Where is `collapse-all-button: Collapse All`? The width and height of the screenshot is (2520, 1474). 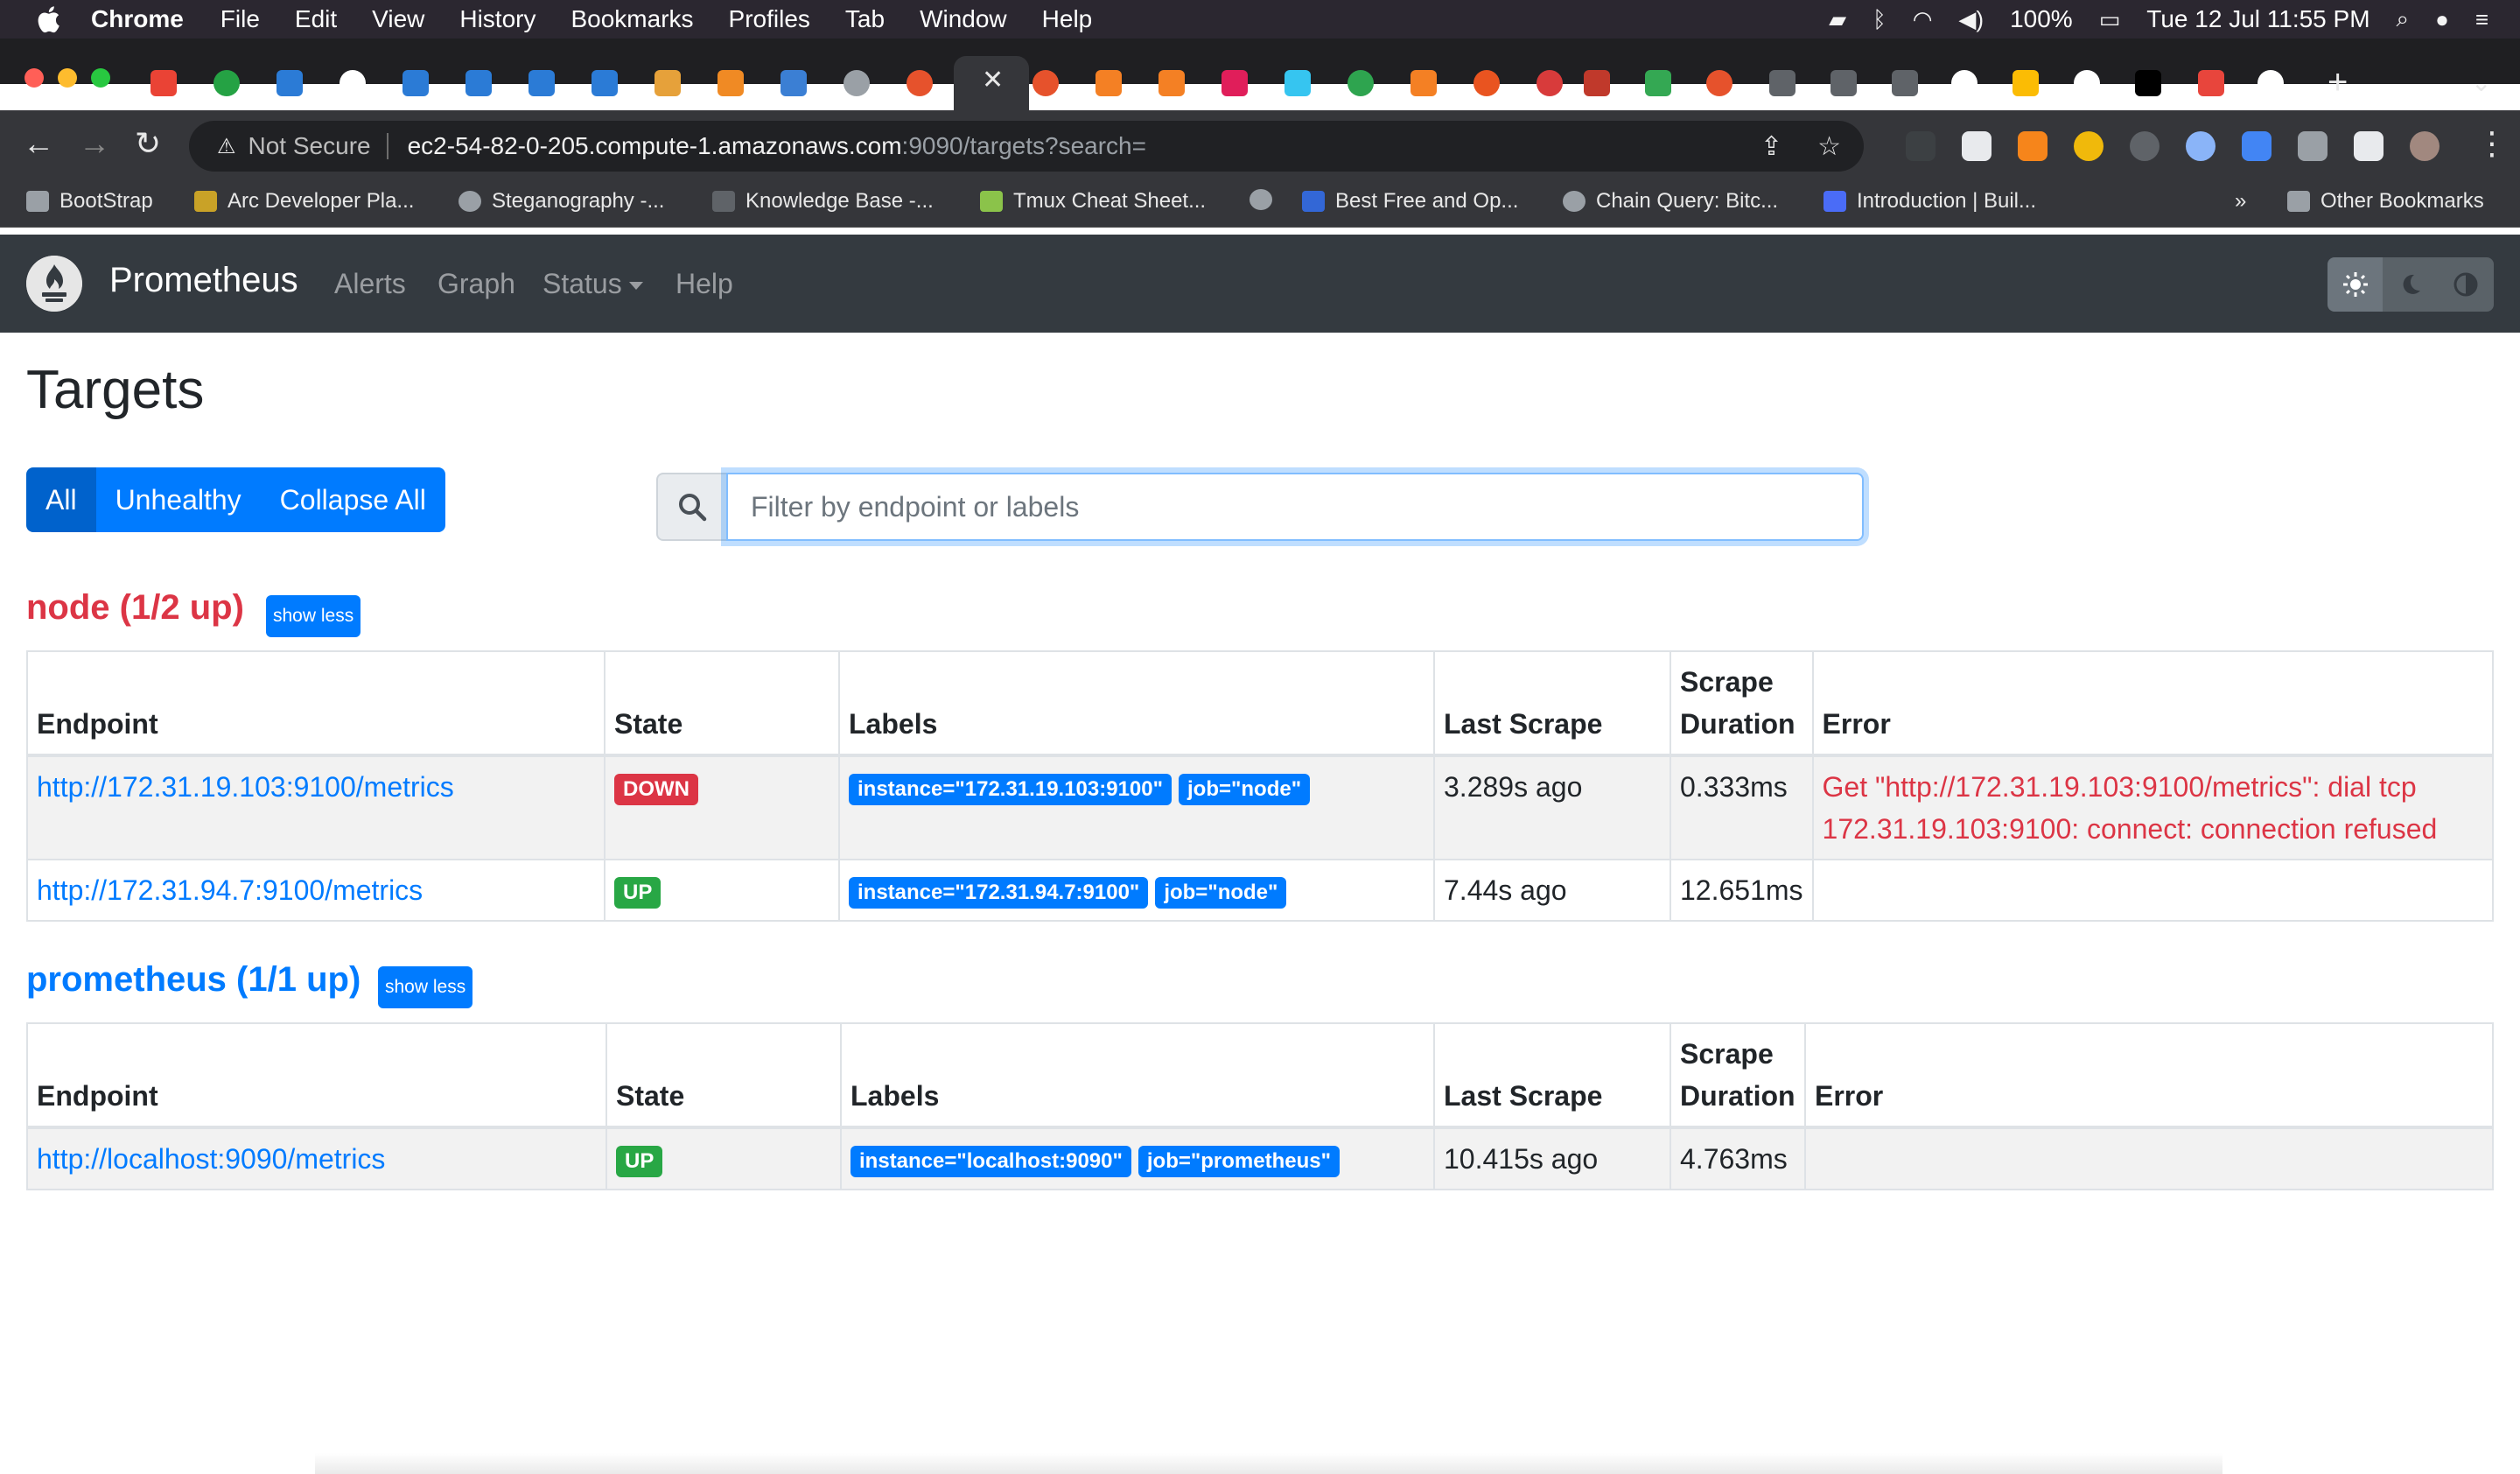
collapse-all-button: Collapse All is located at coordinates (352, 499).